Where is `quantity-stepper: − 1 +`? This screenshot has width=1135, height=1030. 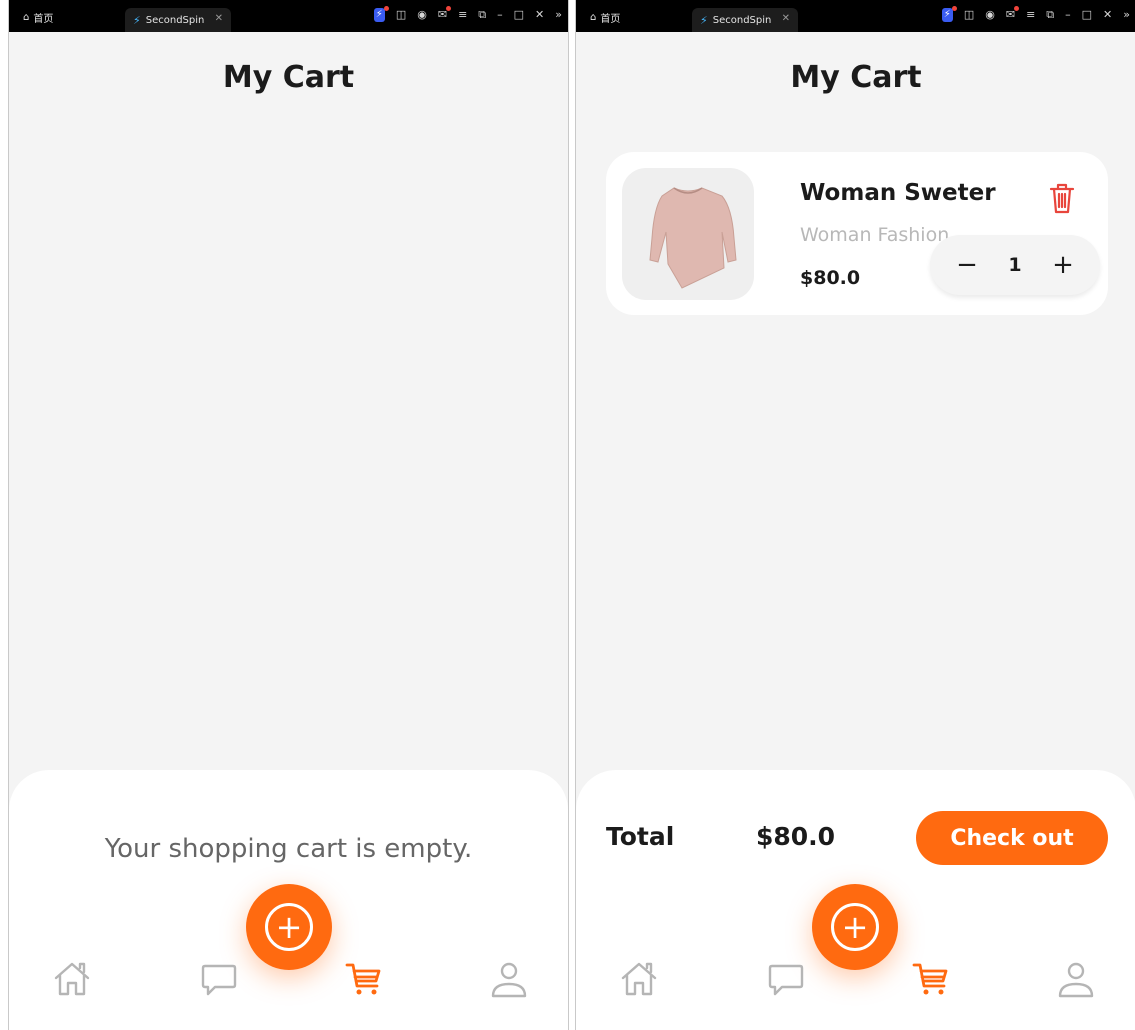 quantity-stepper: − 1 + is located at coordinates (1015, 265).